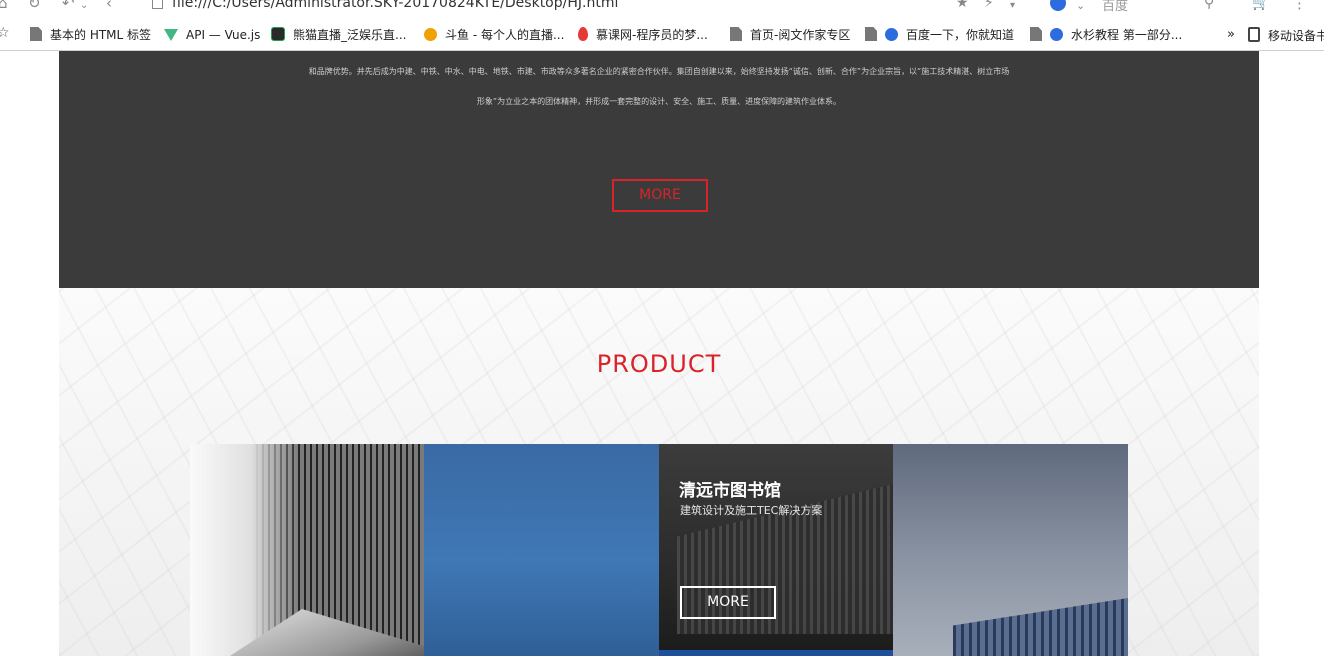 This screenshot has width=1324, height=656. I want to click on file-icon, so click(157, 4).